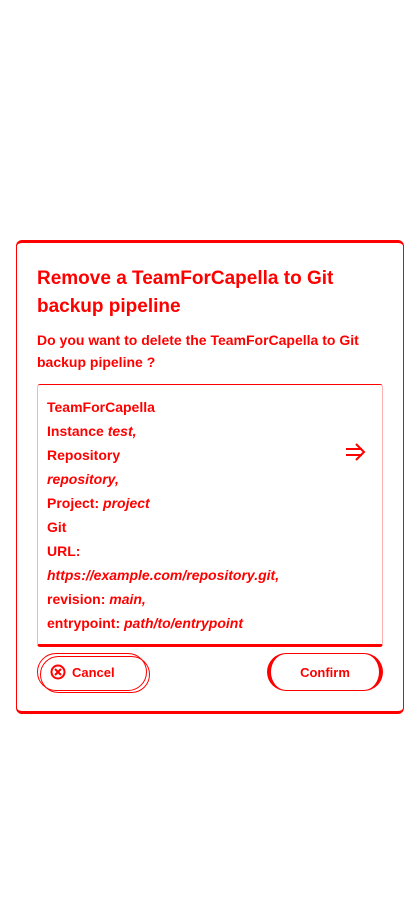  I want to click on revision-row: revision: main,, so click(197, 599).